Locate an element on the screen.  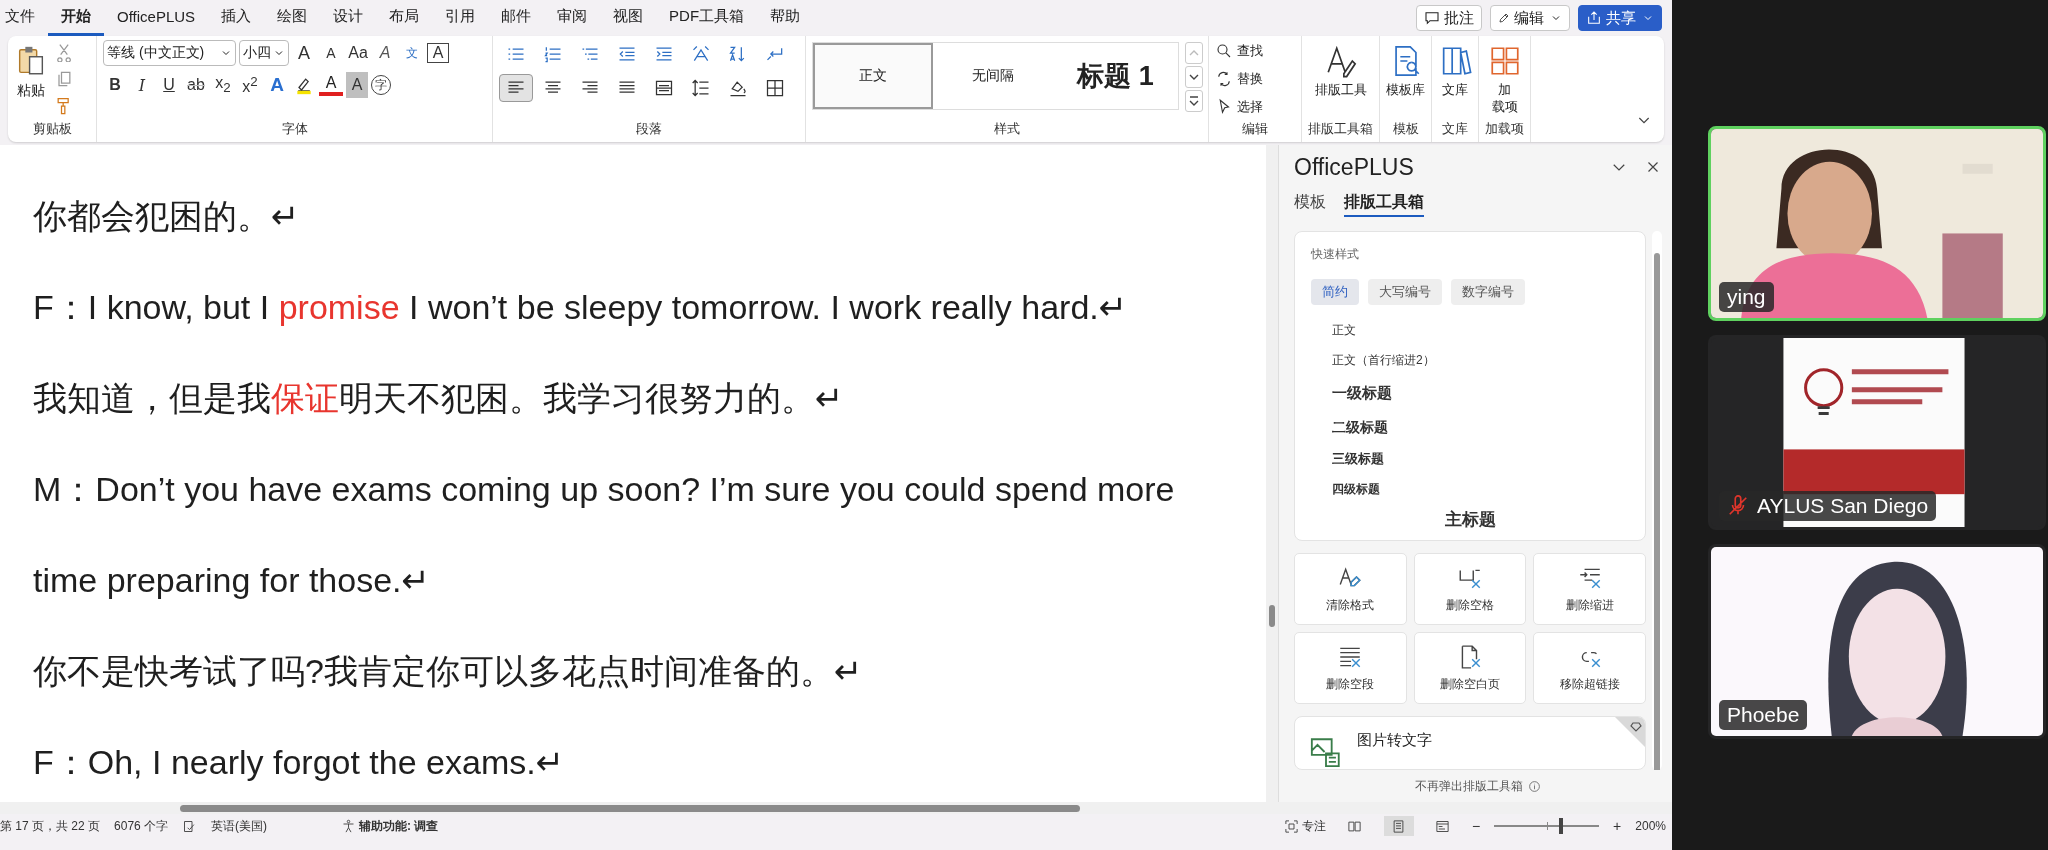
menu-tab: 视图 is located at coordinates (628, 18).